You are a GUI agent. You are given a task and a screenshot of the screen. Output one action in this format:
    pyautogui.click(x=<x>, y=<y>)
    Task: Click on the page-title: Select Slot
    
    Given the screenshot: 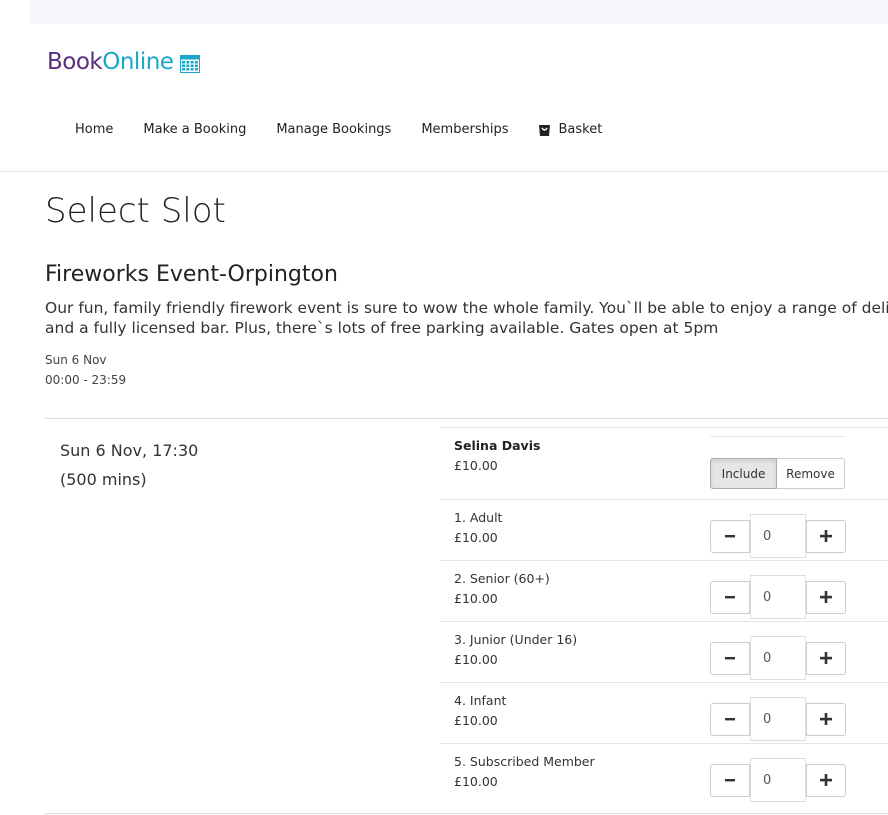 What is the action you would take?
    pyautogui.click(x=135, y=211)
    